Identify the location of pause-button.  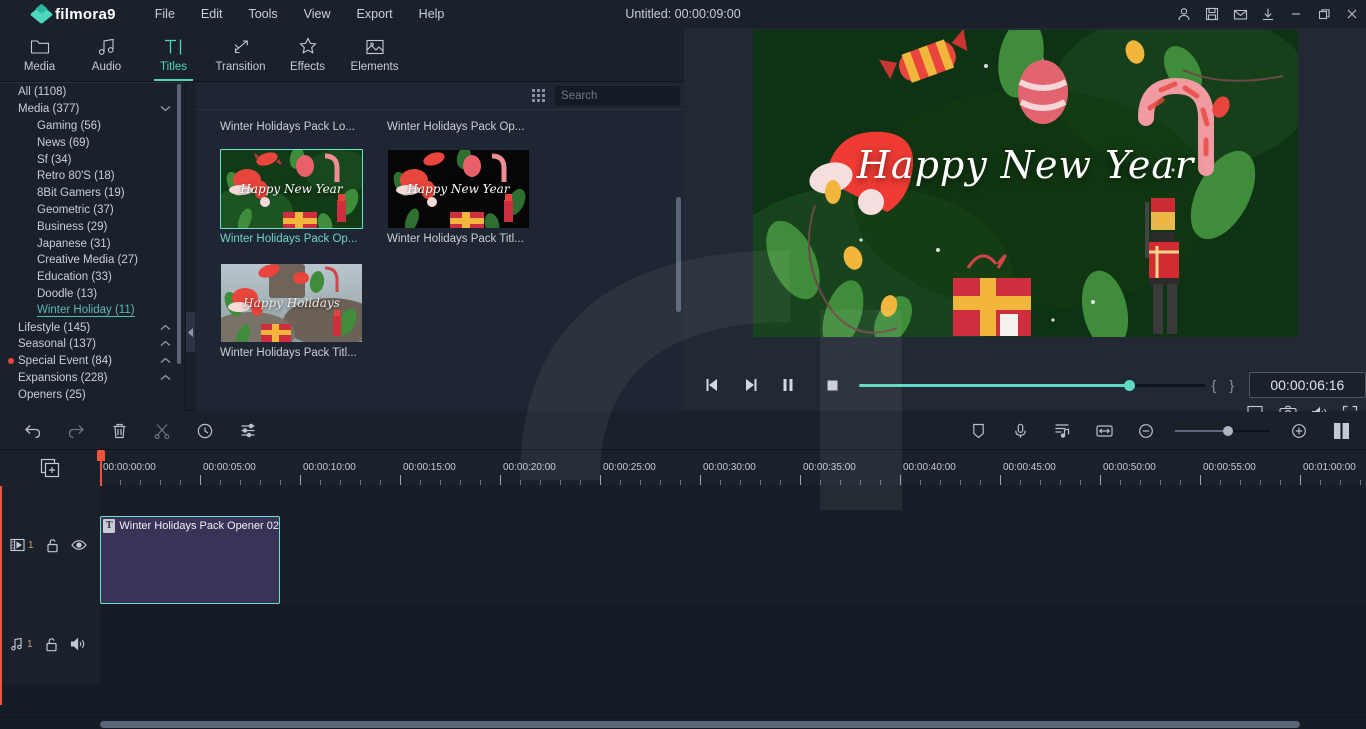
(789, 385).